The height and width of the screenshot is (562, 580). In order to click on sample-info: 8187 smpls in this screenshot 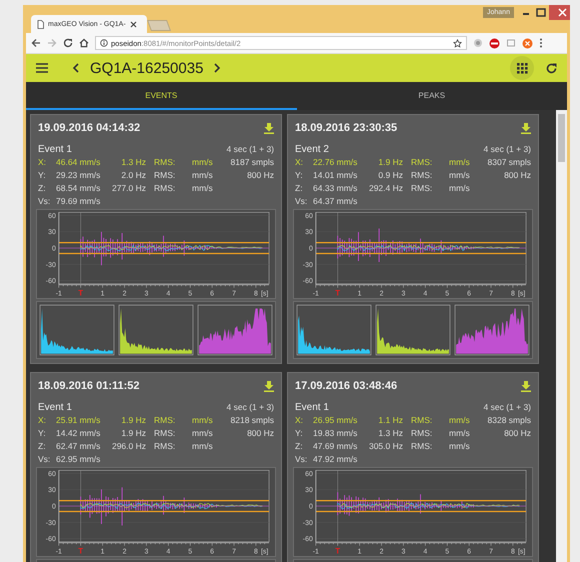, I will do `click(252, 162)`.